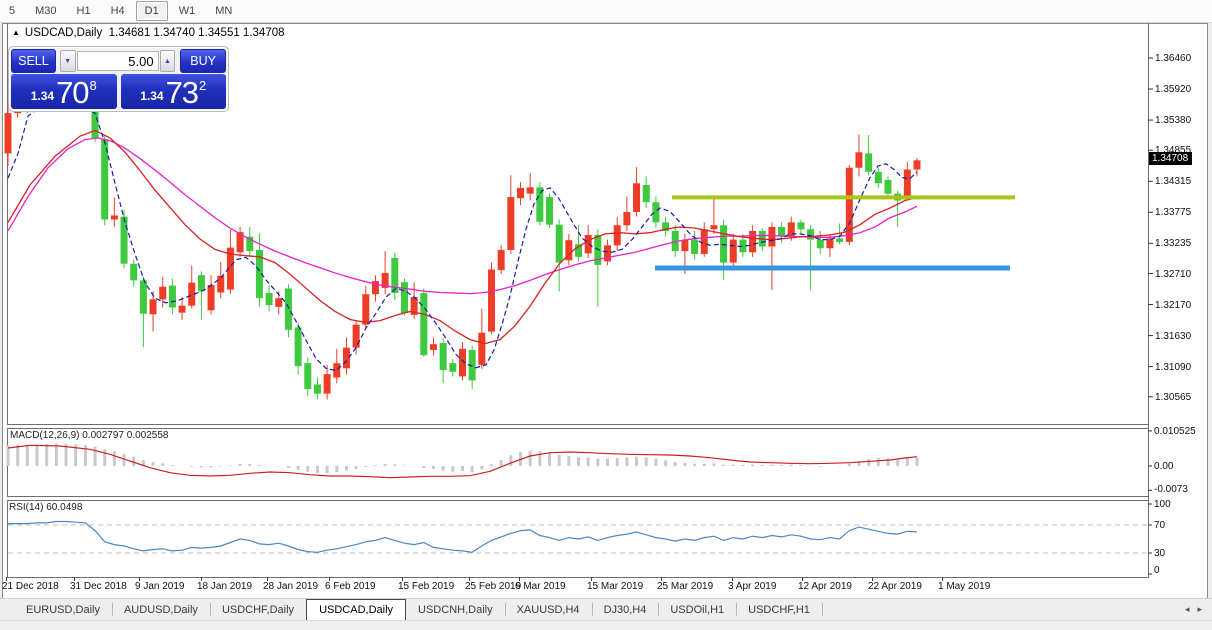 The width and height of the screenshot is (1212, 630). I want to click on tab-eurusd-daily: EURUSD,Daily, so click(63, 609).